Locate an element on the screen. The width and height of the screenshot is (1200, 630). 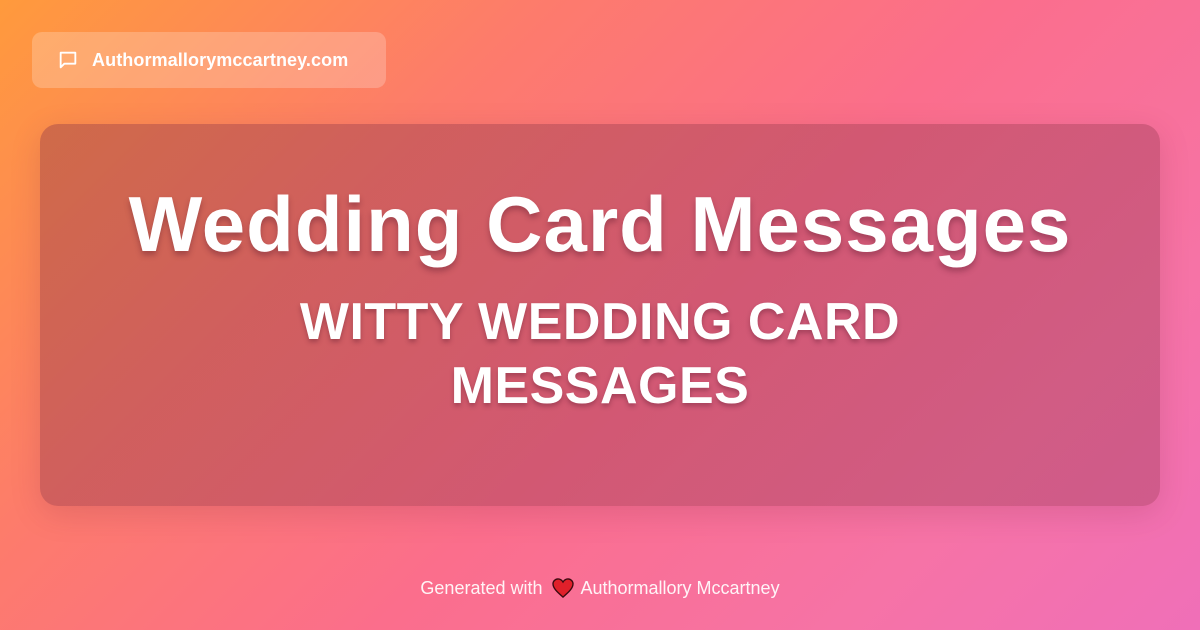
site-domain: Authormallorymccartney.com is located at coordinates (220, 59).